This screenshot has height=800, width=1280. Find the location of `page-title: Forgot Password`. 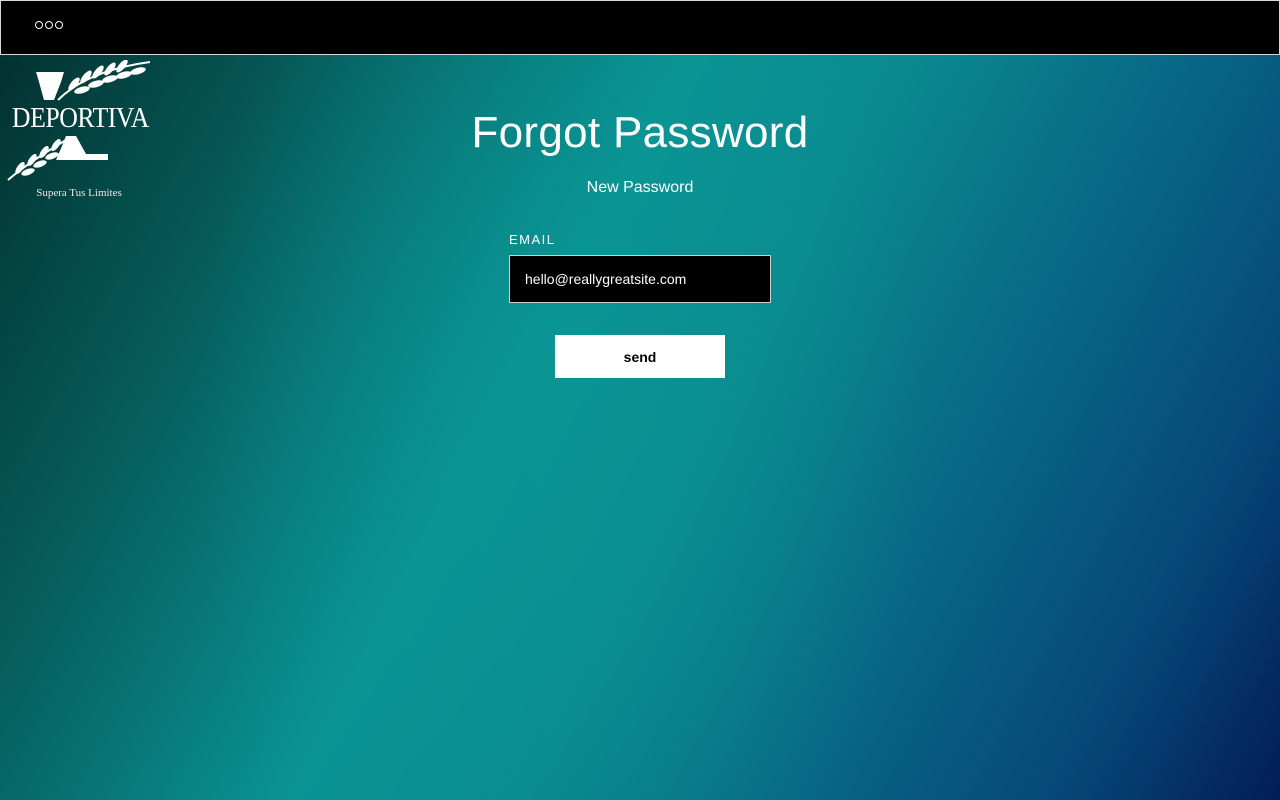

page-title: Forgot Password is located at coordinates (640, 132).